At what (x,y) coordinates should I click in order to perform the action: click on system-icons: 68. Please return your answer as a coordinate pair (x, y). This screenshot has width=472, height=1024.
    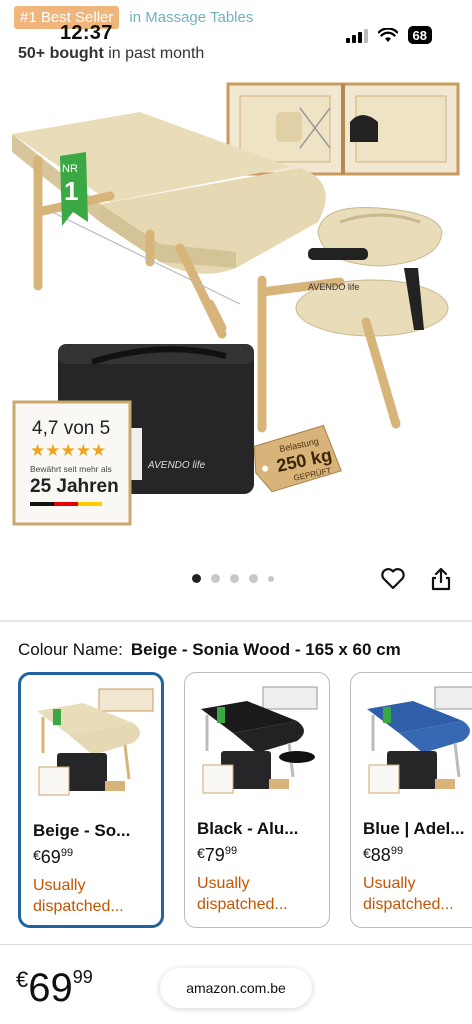
    Looking at the image, I should click on (388, 35).